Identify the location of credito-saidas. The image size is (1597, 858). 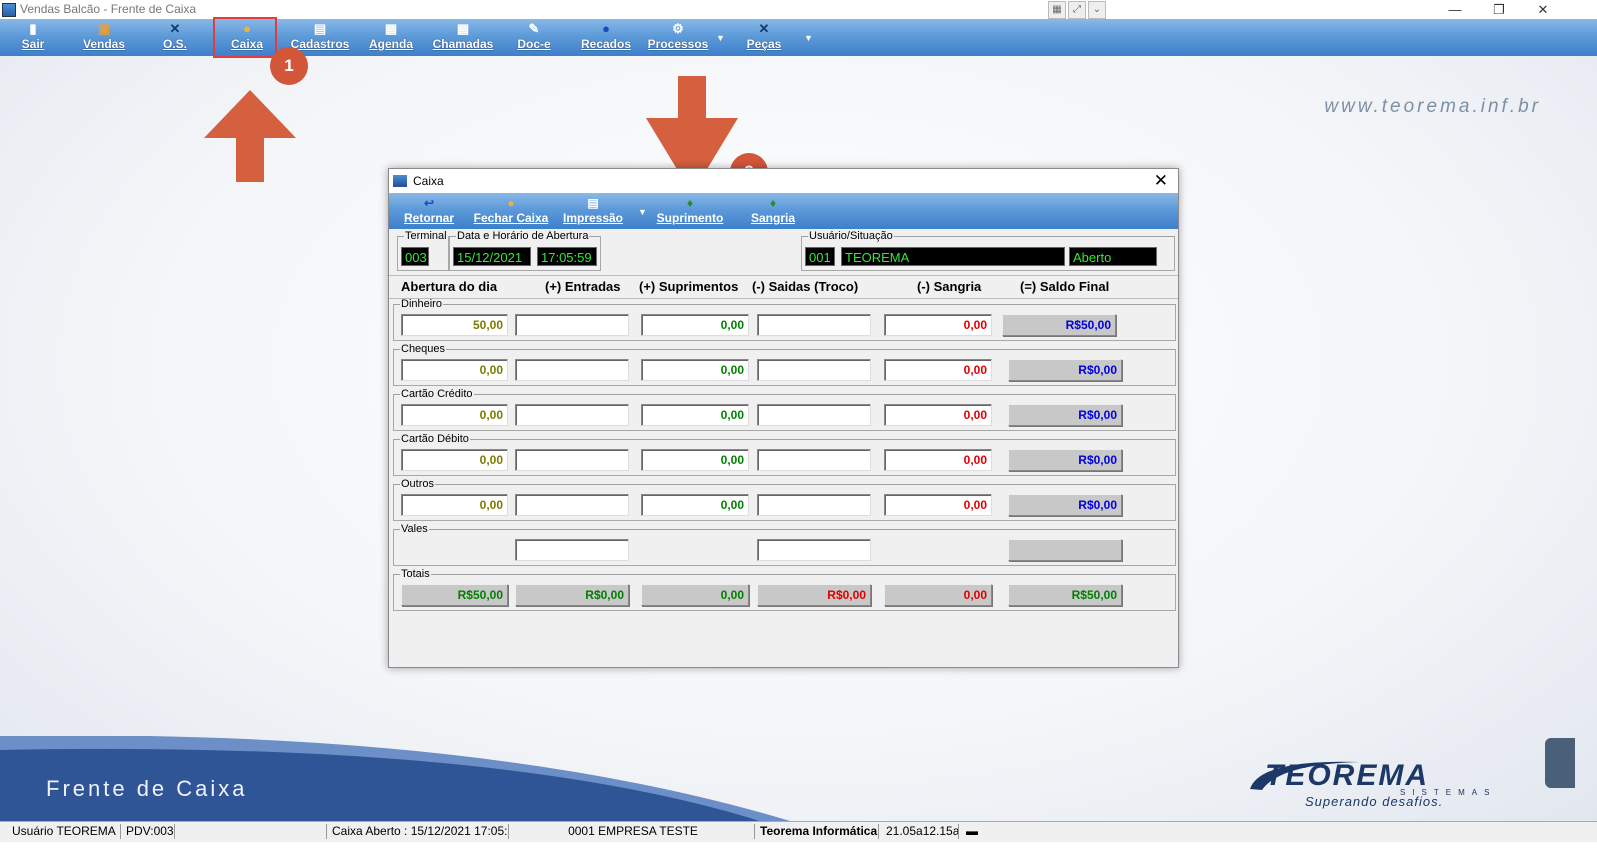
(814, 415).